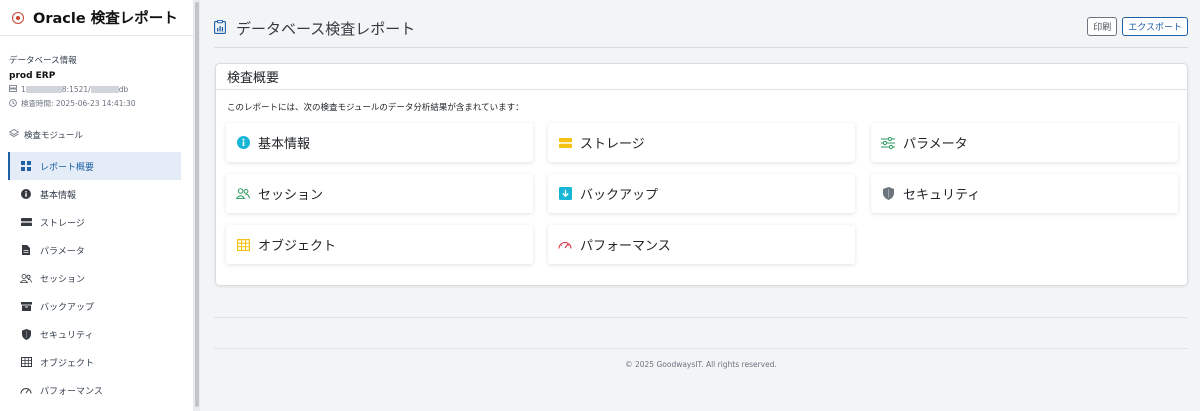 The height and width of the screenshot is (411, 1200). What do you see at coordinates (58, 195) in the screenshot?
I see `sidebar-item-label: 基本情報` at bounding box center [58, 195].